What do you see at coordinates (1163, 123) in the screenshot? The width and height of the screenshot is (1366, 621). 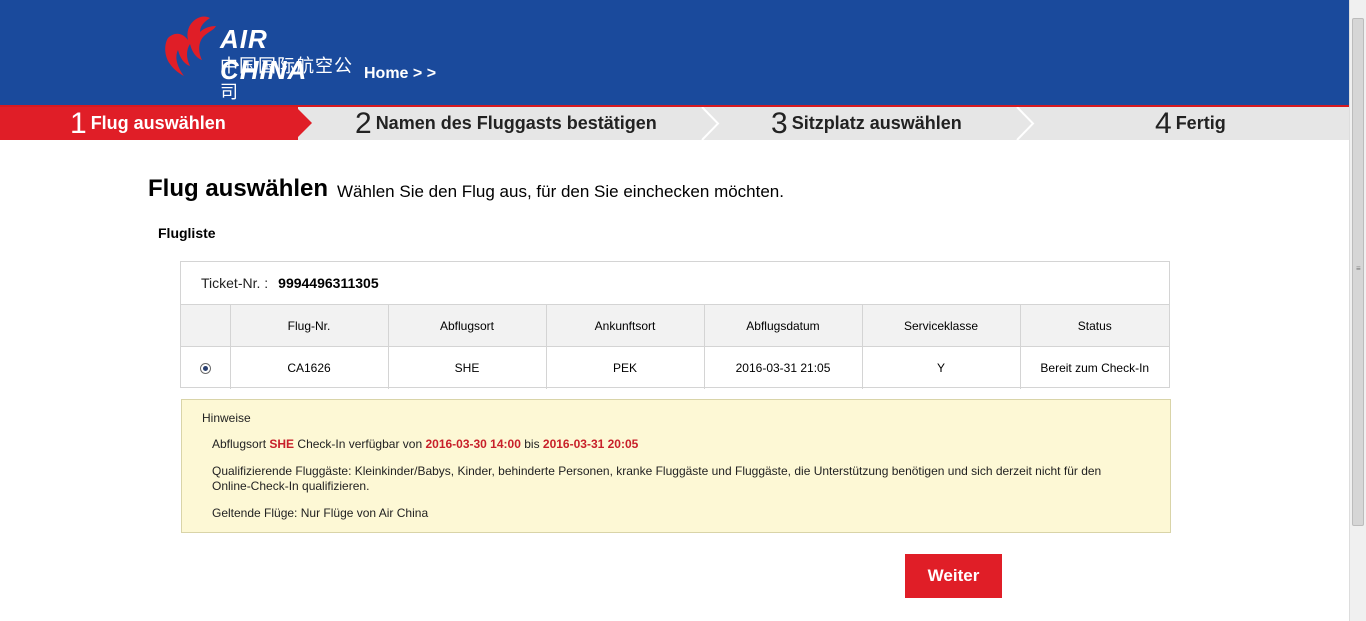 I see `step-number: 4` at bounding box center [1163, 123].